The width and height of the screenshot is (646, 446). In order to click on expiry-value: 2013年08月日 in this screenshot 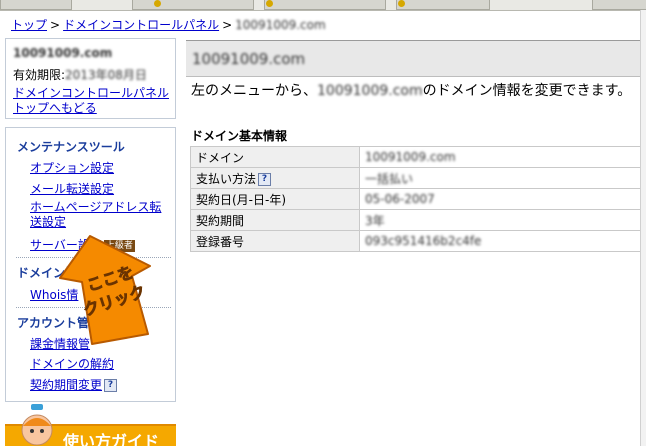, I will do `click(106, 75)`.